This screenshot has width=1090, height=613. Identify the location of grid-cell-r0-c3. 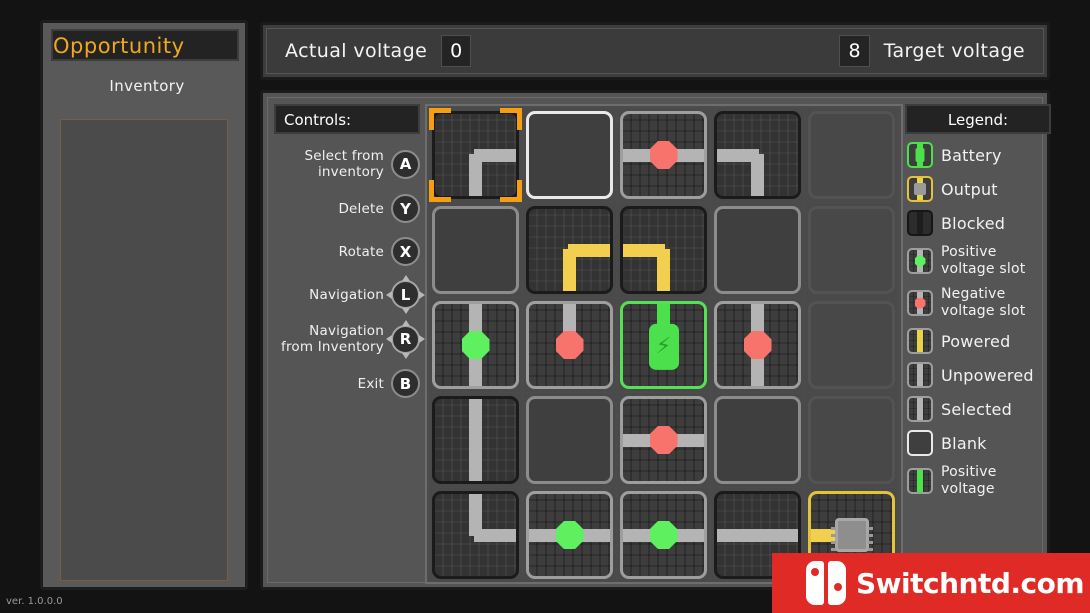
(757, 155).